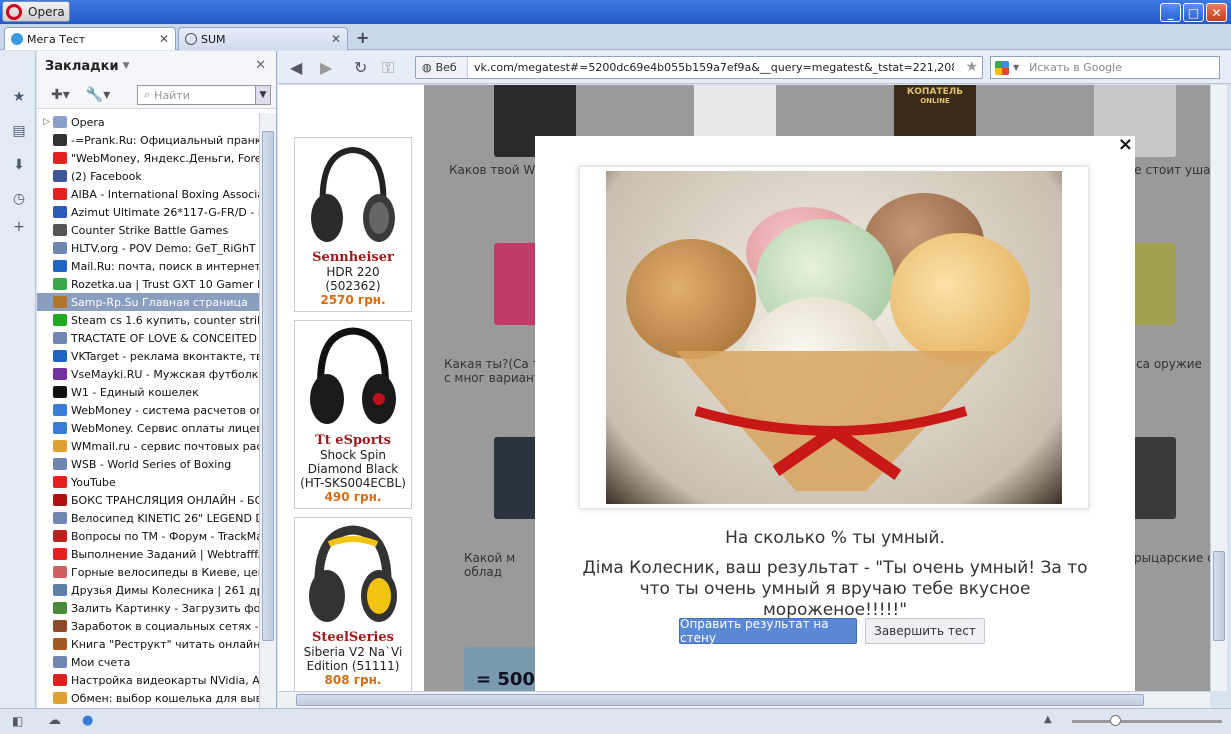 The width and height of the screenshot is (1231, 734). I want to click on google-search-input: ▼ Искать в Google, so click(1105, 67).